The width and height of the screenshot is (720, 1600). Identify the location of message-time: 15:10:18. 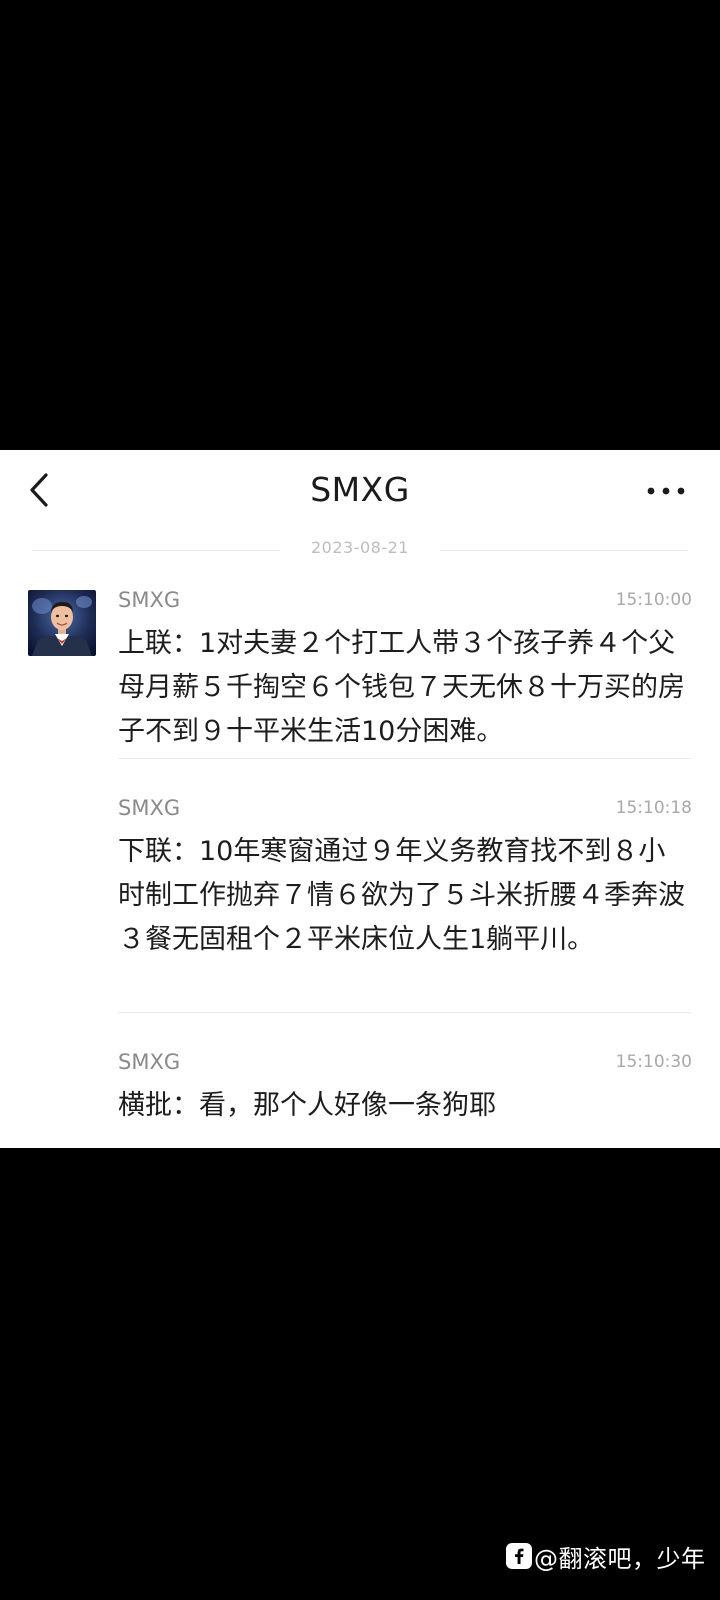
(653, 808).